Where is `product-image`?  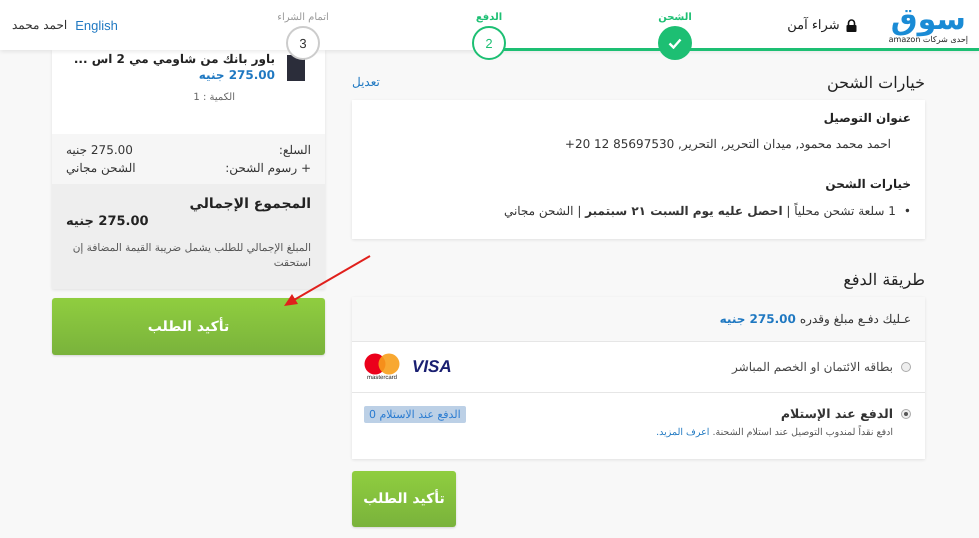
product-image is located at coordinates (296, 68).